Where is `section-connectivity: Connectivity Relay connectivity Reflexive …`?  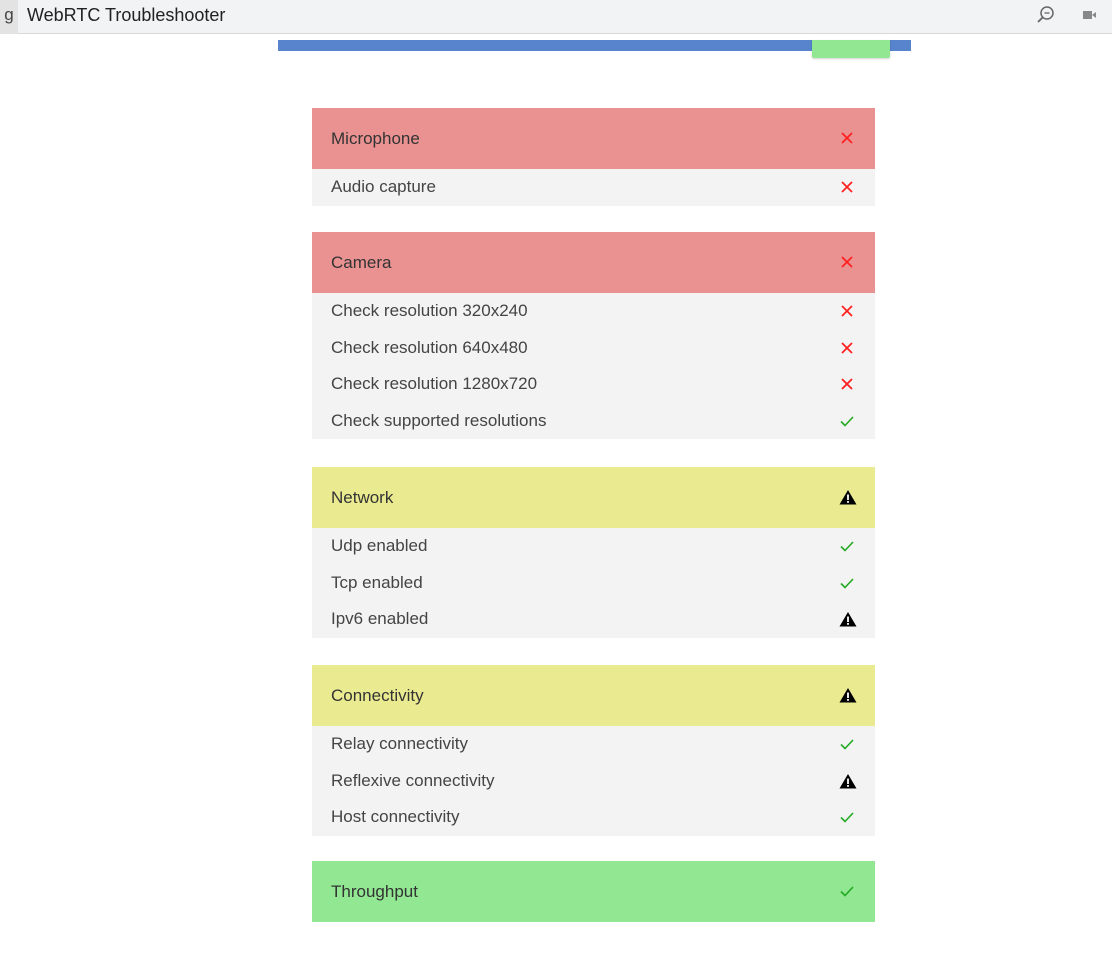
section-connectivity: Connectivity Relay connectivity Reflexive … is located at coordinates (593, 750).